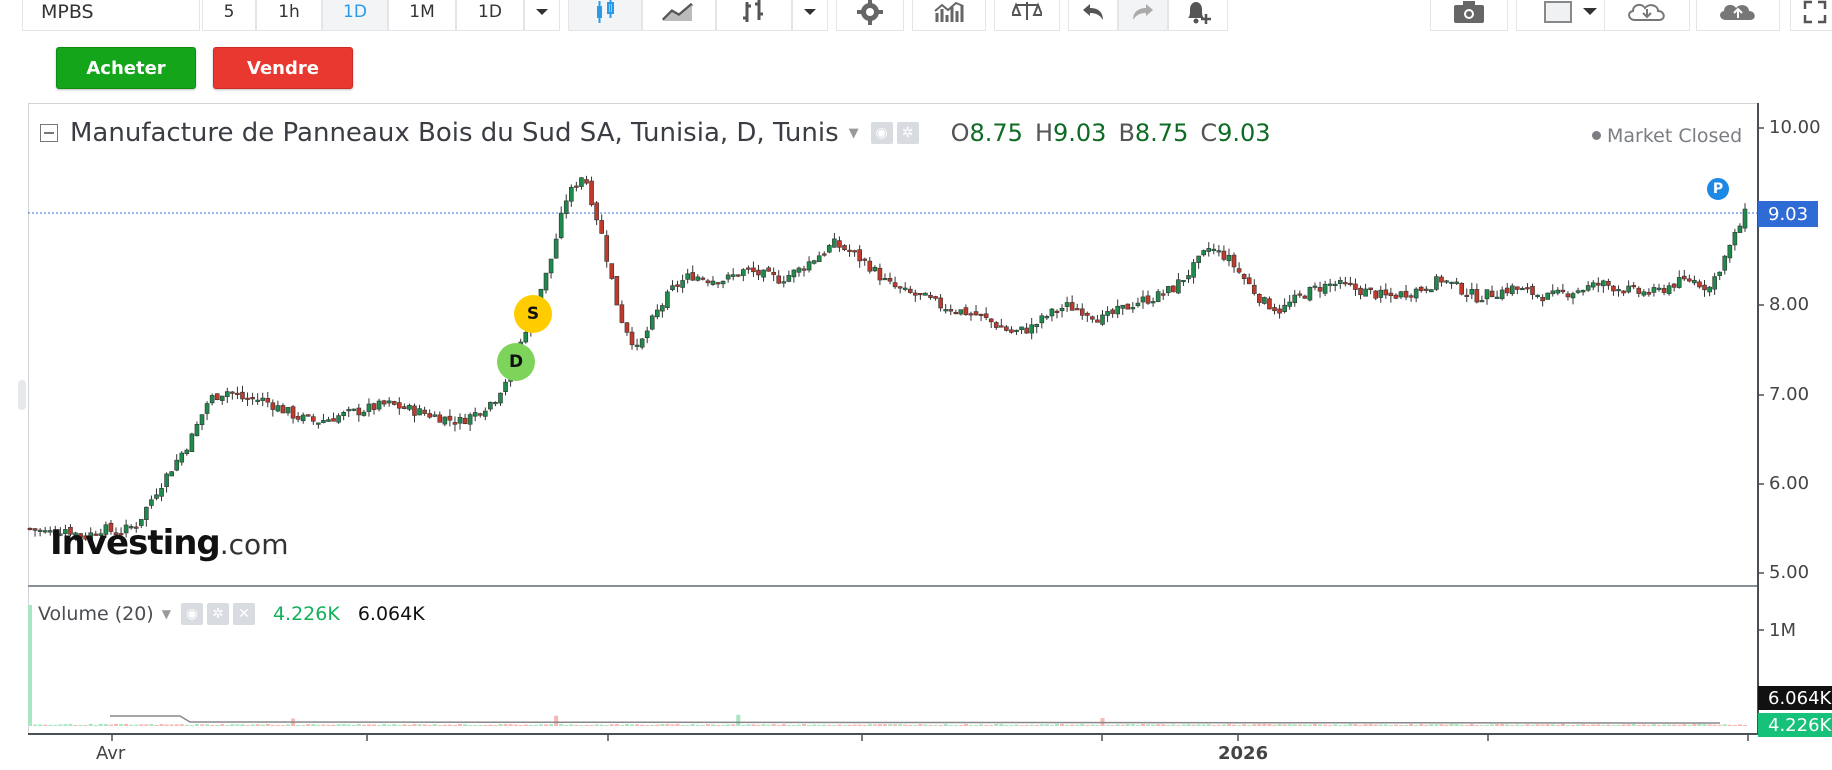  Describe the element at coordinates (1718, 189) in the screenshot. I see `pivot-marker: P` at that location.